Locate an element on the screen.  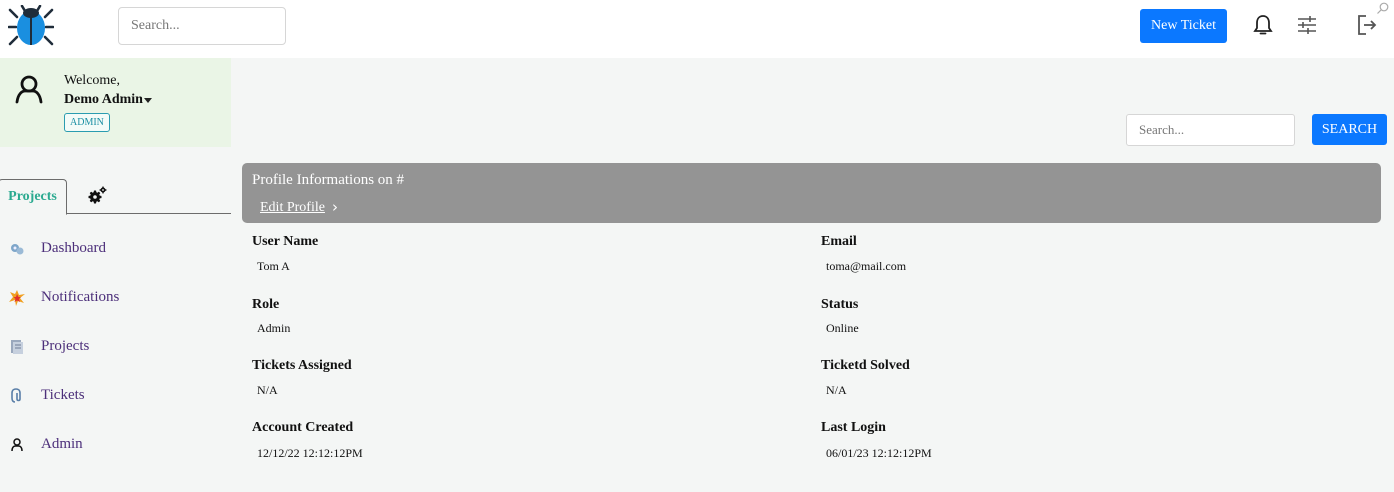
admin-icon is located at coordinates (17, 445).